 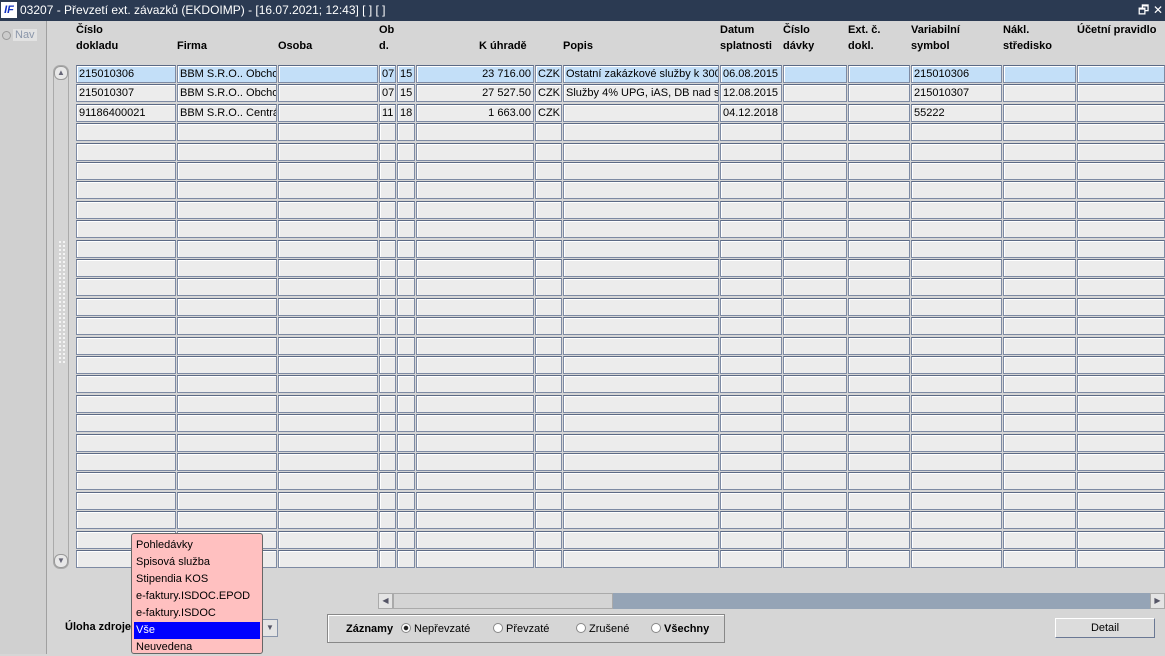 What do you see at coordinates (126, 93) in the screenshot?
I see `cell-doklad: 215010307` at bounding box center [126, 93].